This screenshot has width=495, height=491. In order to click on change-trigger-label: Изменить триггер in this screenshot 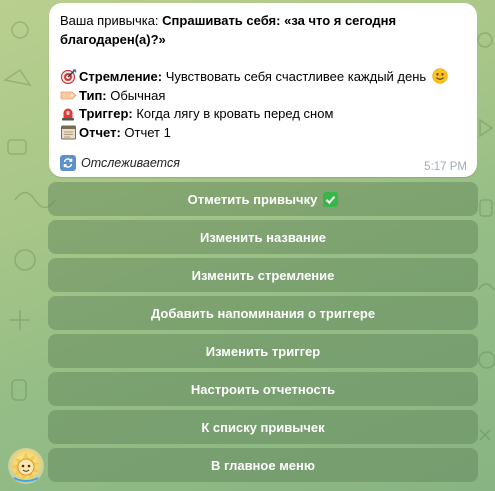, I will do `click(263, 351)`.